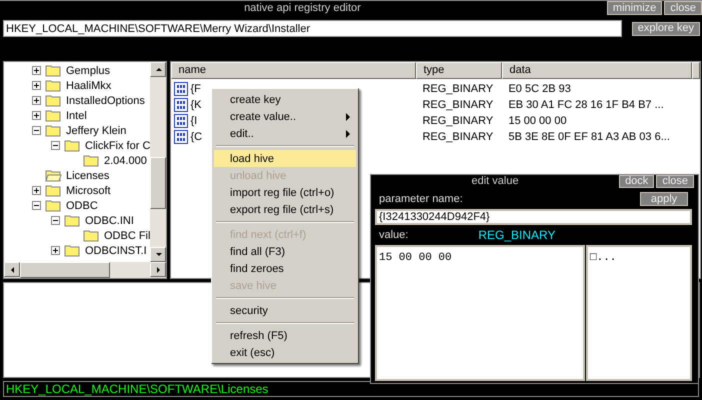  I want to click on tree-item: ODBC.INI, so click(109, 220).